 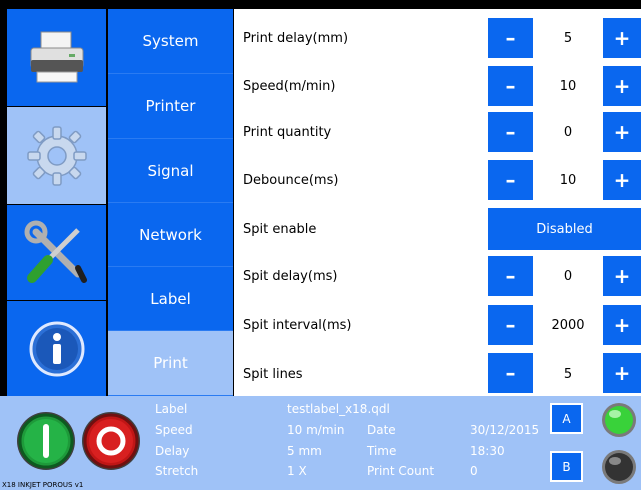 What do you see at coordinates (382, 451) in the screenshot?
I see `status-time-key: Time` at bounding box center [382, 451].